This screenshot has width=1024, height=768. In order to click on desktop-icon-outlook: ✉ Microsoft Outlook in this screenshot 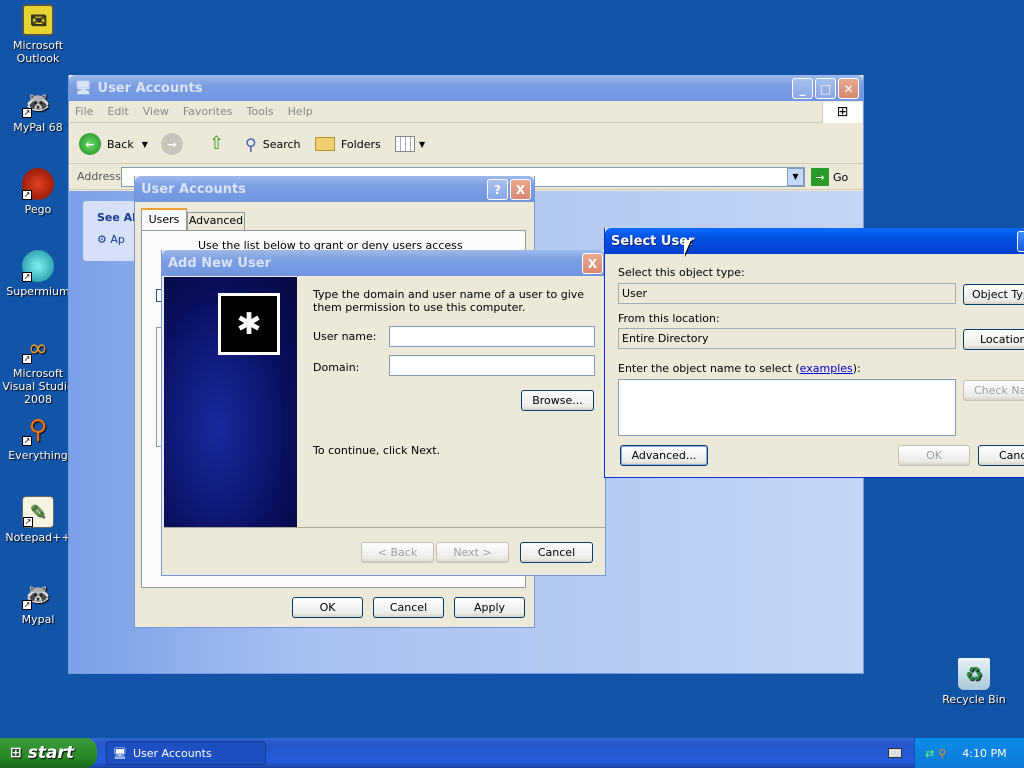, I will do `click(38, 34)`.